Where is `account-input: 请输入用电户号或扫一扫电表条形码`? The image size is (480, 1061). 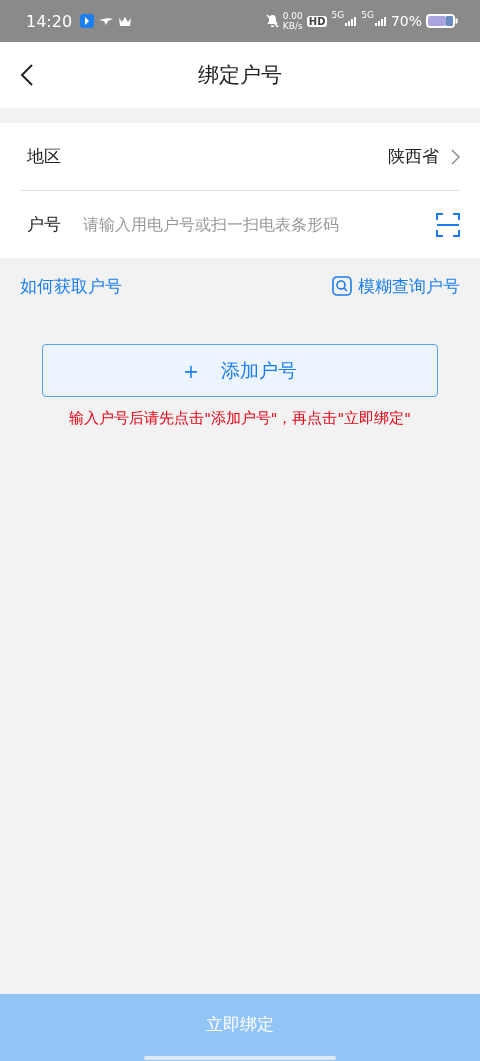
account-input: 请输入用电户号或扫一扫电表条形码 is located at coordinates (253, 224).